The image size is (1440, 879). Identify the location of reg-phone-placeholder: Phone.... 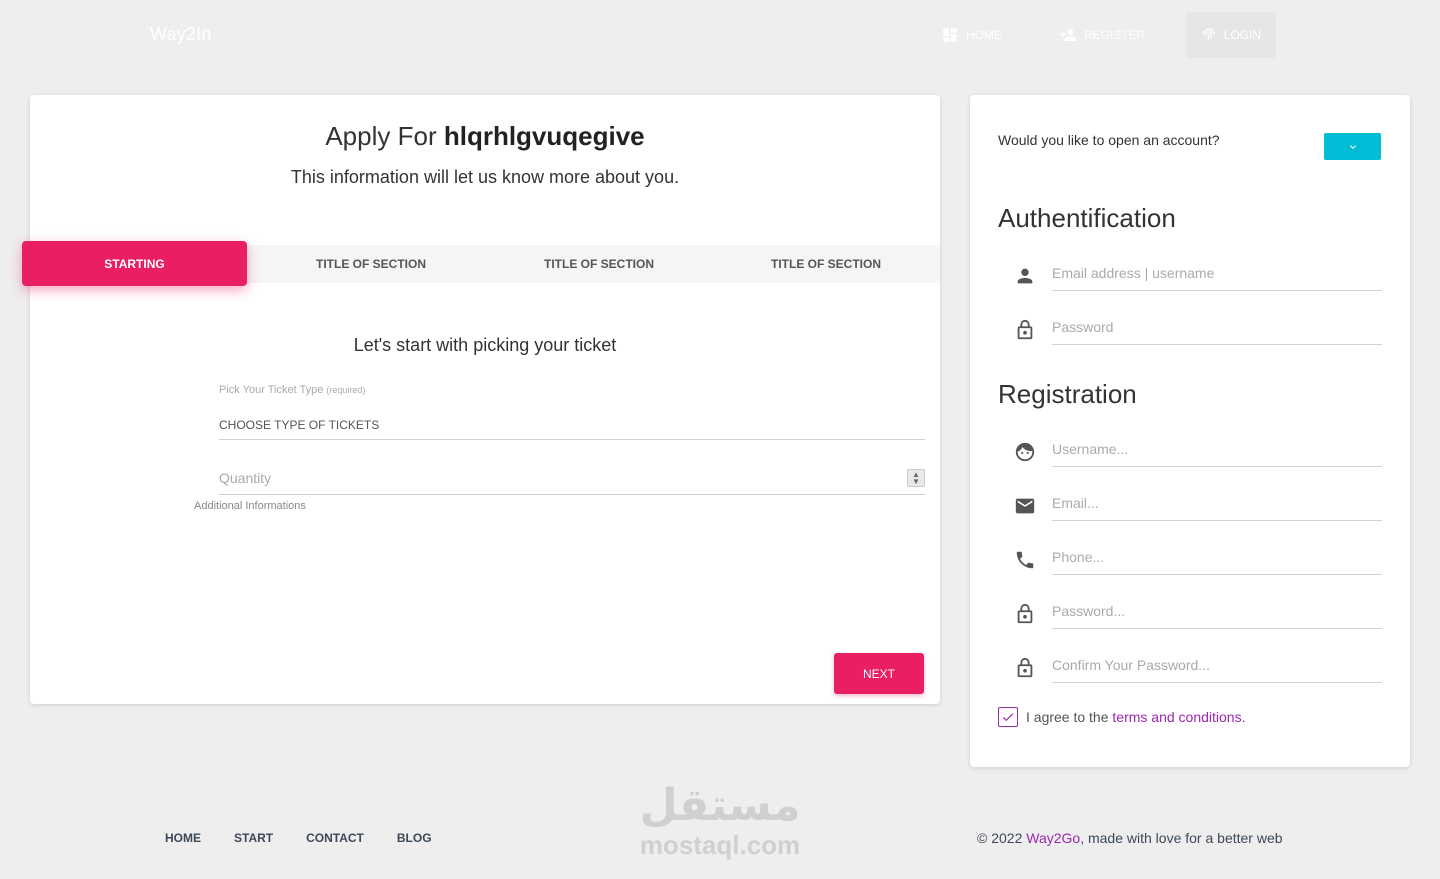
(1078, 557).